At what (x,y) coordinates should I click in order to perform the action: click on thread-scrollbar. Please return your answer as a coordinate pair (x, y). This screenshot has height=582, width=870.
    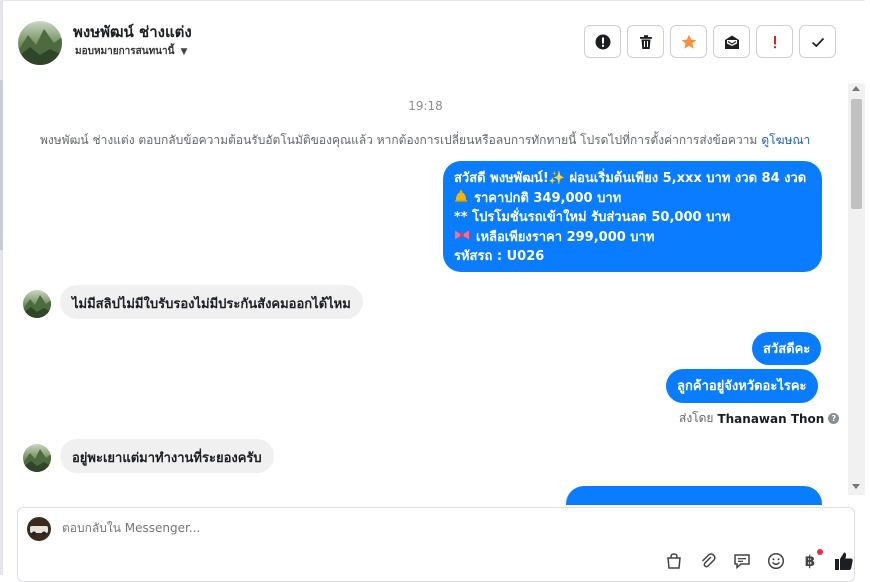
    Looking at the image, I should click on (856, 289).